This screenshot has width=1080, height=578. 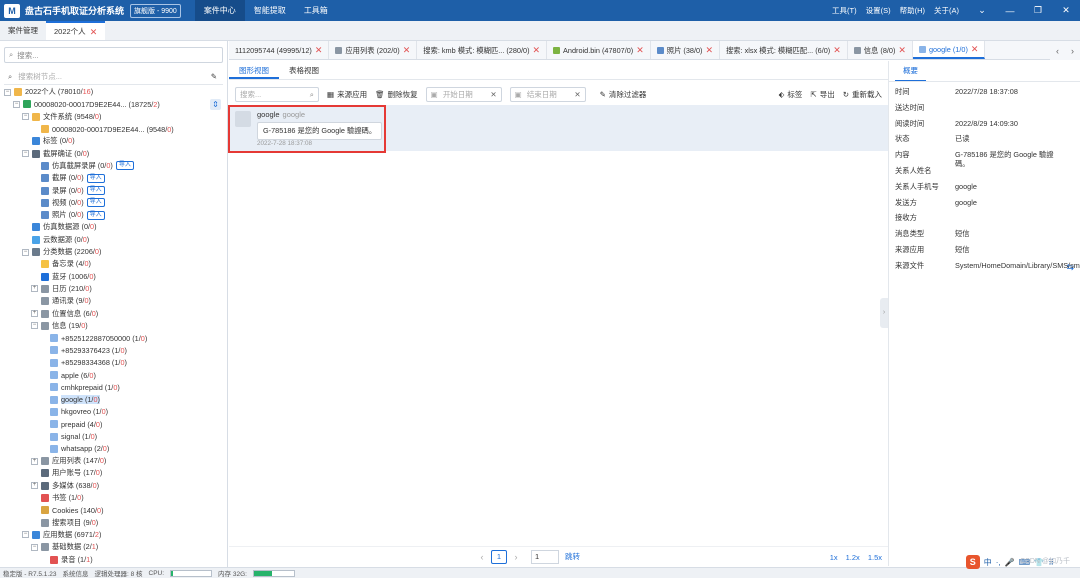 What do you see at coordinates (54, 449) in the screenshot?
I see `tree-node: whatsapp (2/0)` at bounding box center [54, 449].